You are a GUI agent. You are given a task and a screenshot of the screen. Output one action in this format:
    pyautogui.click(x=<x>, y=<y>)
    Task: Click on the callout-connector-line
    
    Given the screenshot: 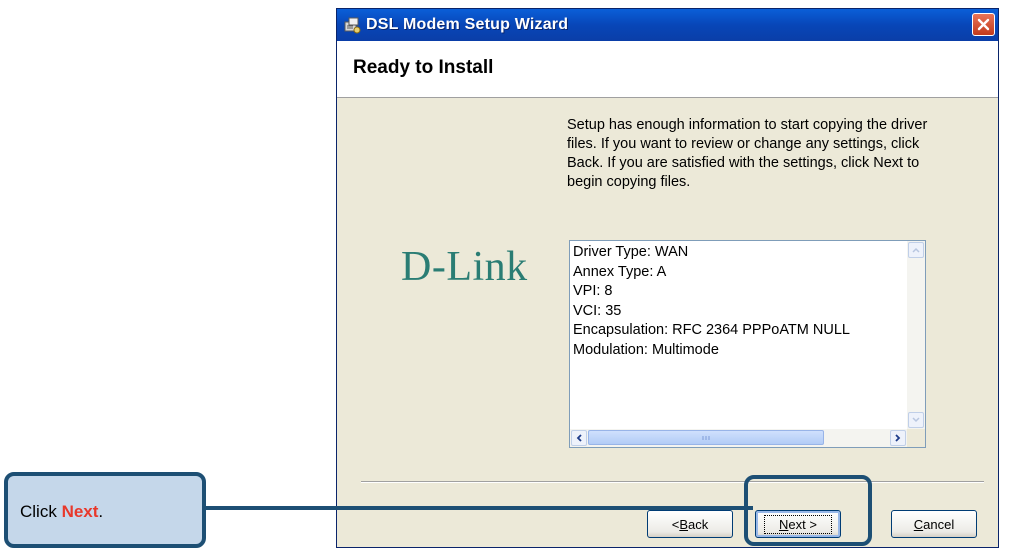 What is the action you would take?
    pyautogui.click(x=479, y=508)
    